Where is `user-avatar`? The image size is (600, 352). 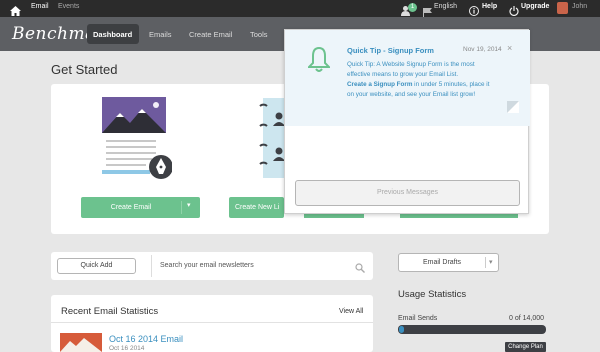
user-avatar is located at coordinates (562, 8).